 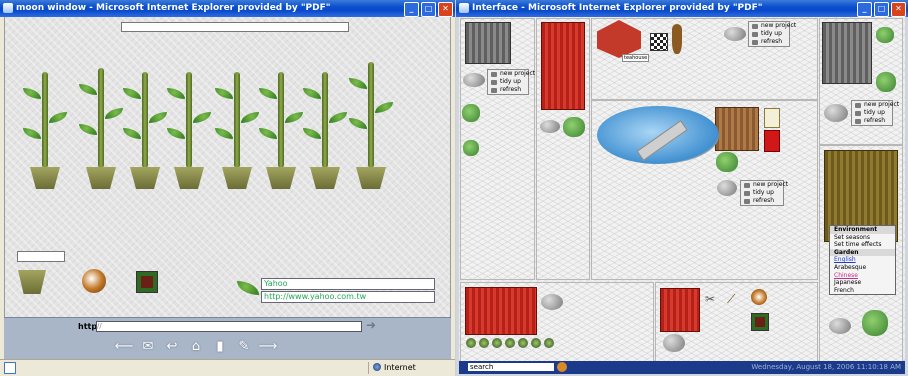 What do you see at coordinates (862, 268) in the screenshot?
I see `env-garden-arabesque: Arabesque` at bounding box center [862, 268].